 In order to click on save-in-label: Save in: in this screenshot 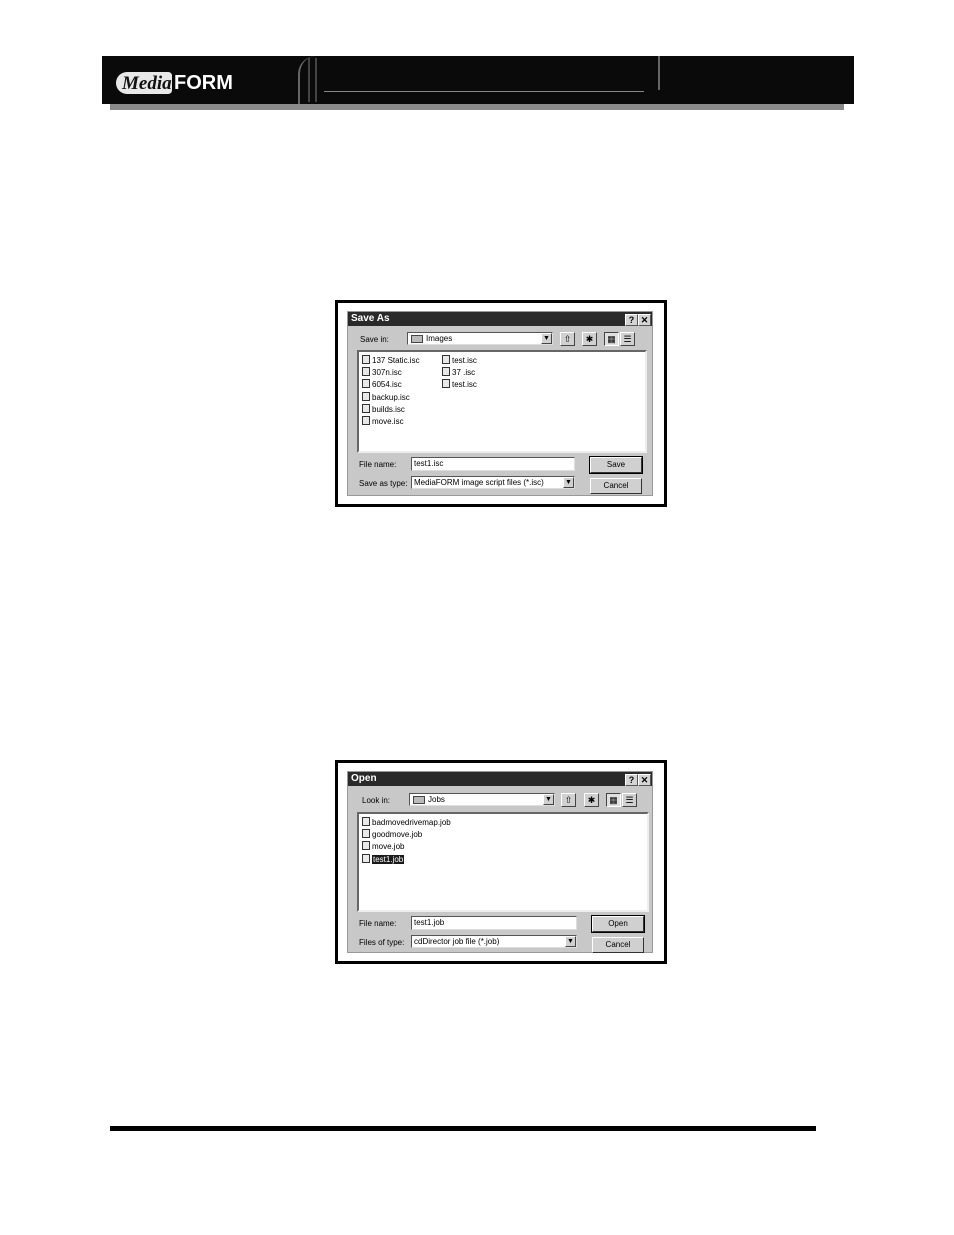, I will do `click(374, 339)`.